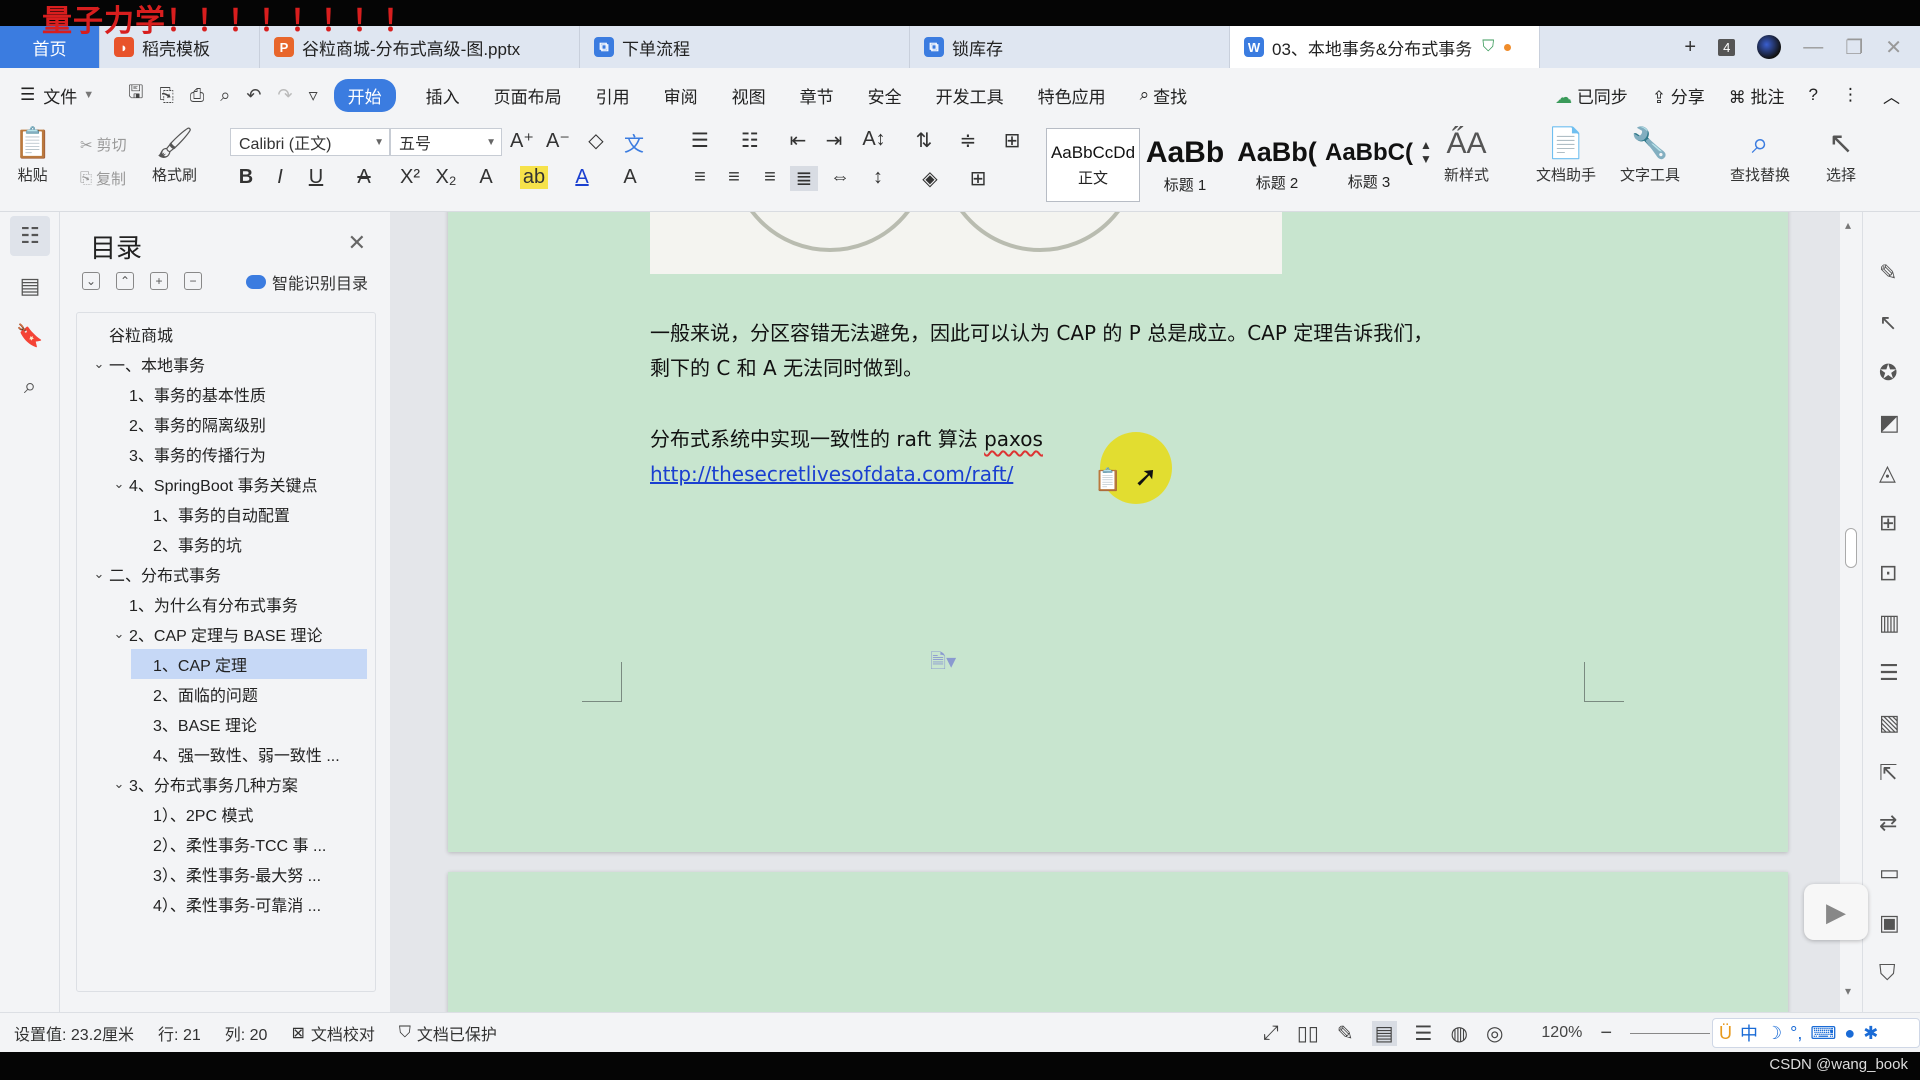  What do you see at coordinates (222, 364) in the screenshot?
I see `toc-item: ⌄ 一、本地事务` at bounding box center [222, 364].